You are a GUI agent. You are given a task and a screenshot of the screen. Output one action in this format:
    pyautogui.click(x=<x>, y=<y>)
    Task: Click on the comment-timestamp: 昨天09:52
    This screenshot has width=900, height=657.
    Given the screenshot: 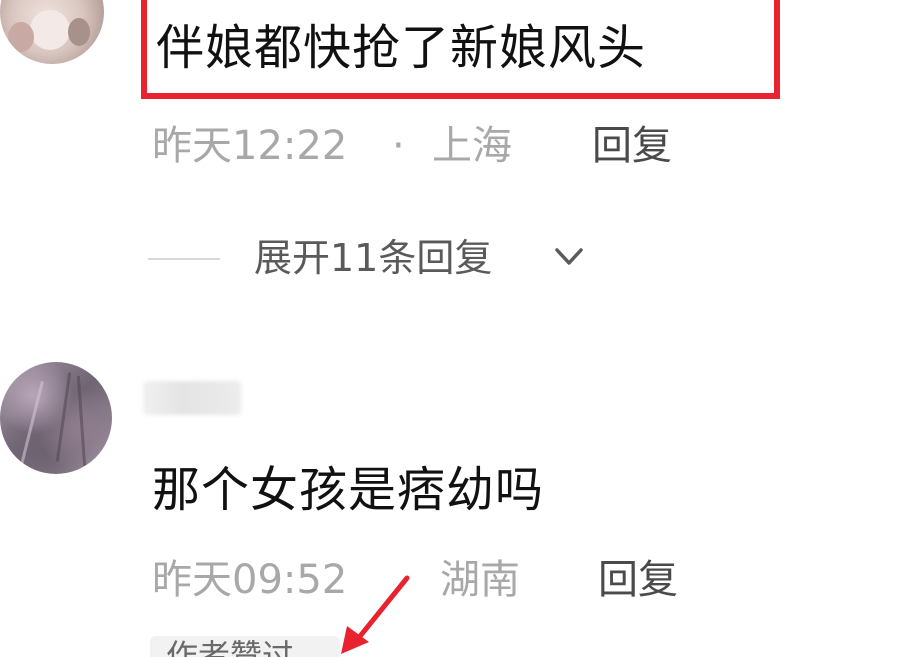 What is the action you would take?
    pyautogui.click(x=250, y=580)
    